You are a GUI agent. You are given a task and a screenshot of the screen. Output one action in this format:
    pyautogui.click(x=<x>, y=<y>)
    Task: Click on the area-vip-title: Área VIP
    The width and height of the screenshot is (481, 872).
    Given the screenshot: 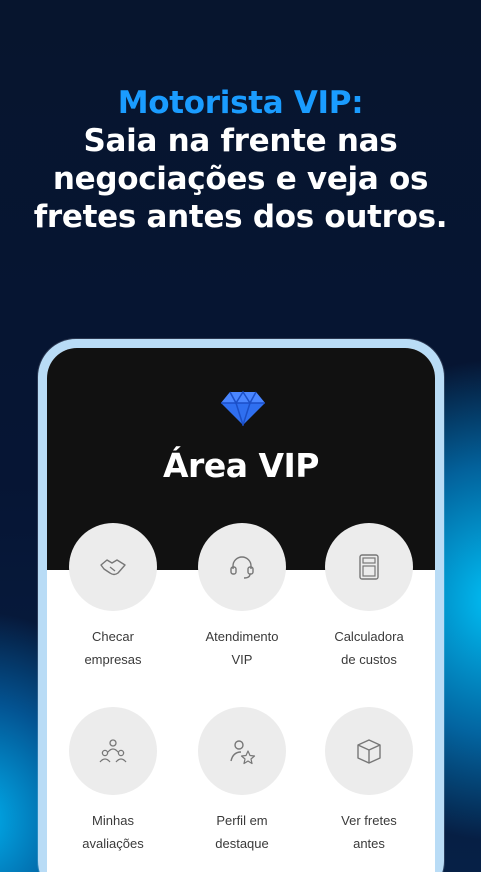 What is the action you would take?
    pyautogui.click(x=241, y=465)
    